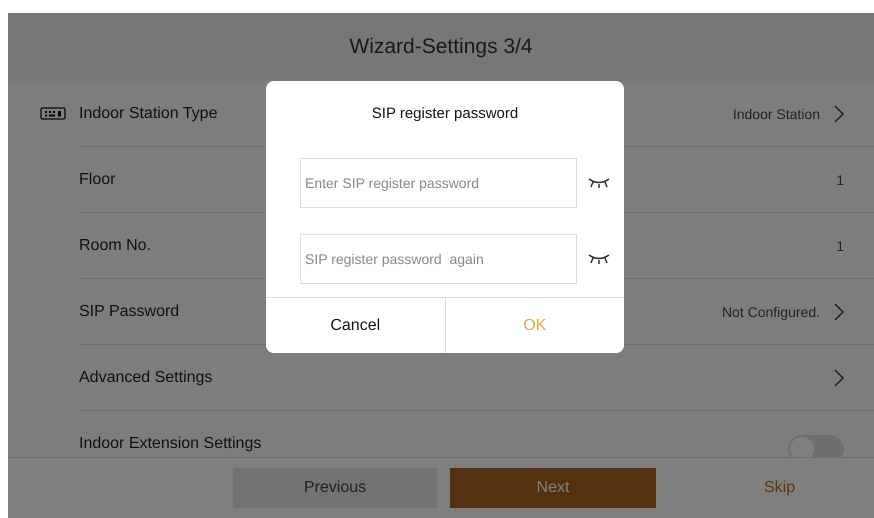 The width and height of the screenshot is (874, 518). I want to click on row-label: Room No., so click(115, 245).